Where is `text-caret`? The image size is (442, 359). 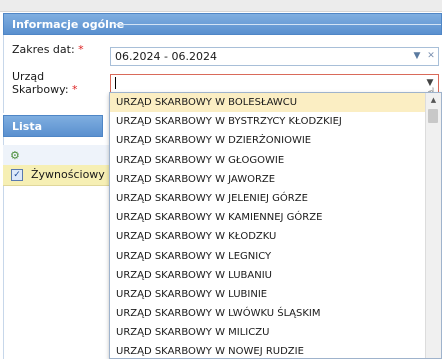
text-caret is located at coordinates (115, 83).